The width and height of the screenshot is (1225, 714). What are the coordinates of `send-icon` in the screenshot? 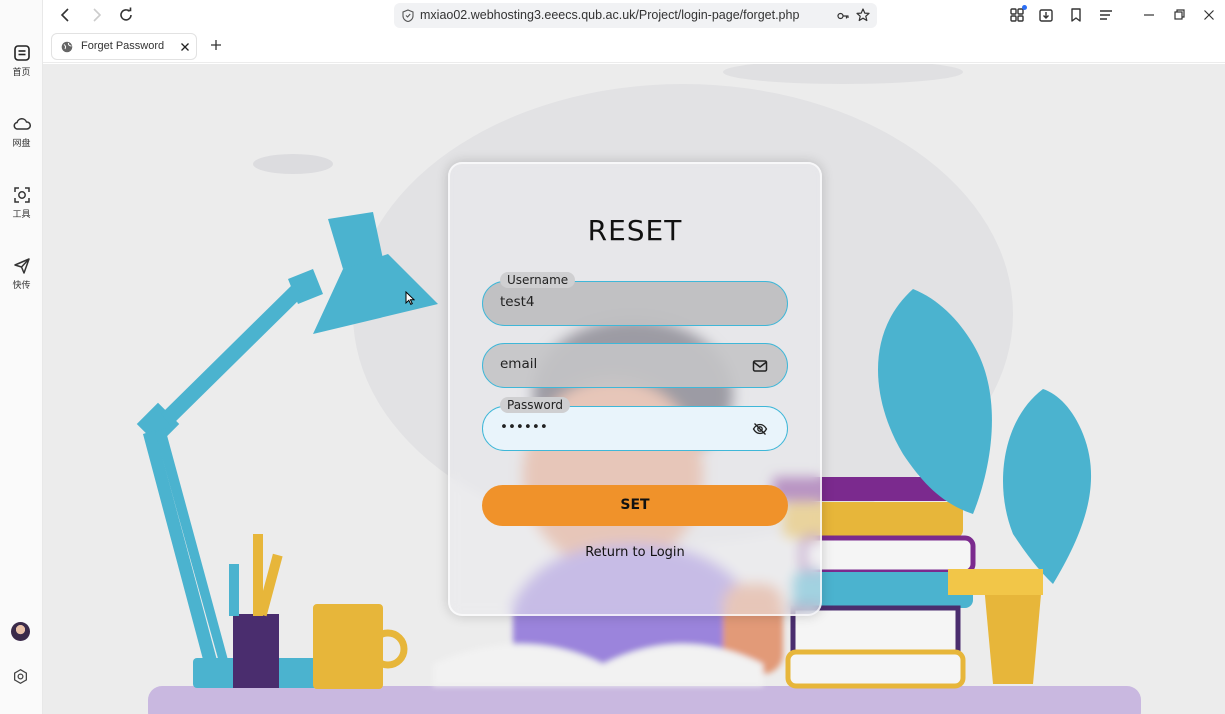 It's located at (21, 266).